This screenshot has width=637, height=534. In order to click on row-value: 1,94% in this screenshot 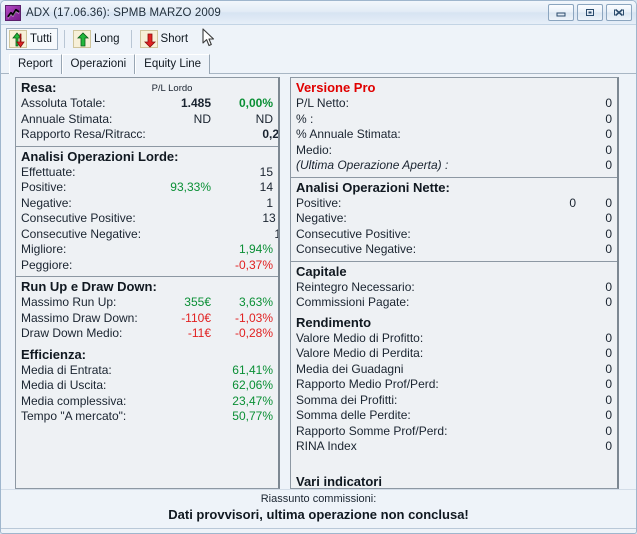, I will do `click(255, 249)`.